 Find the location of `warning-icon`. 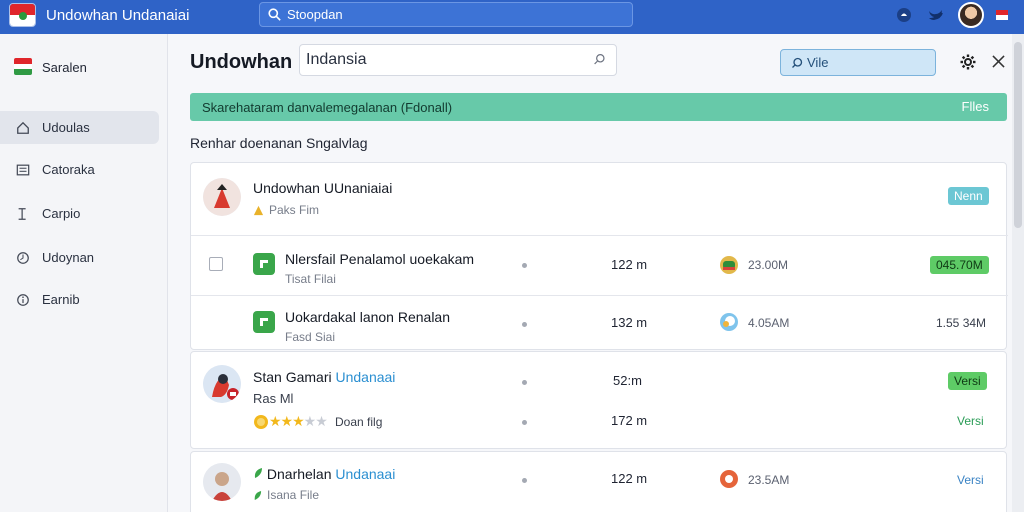

warning-icon is located at coordinates (258, 210).